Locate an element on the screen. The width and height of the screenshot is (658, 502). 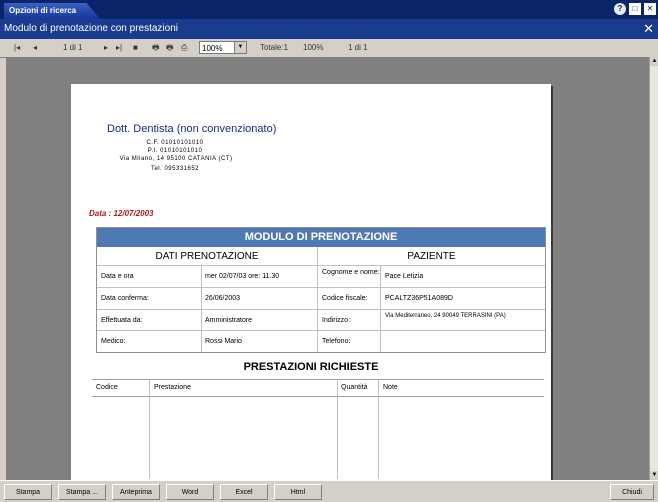
word-export-button: Word is located at coordinates (190, 492).